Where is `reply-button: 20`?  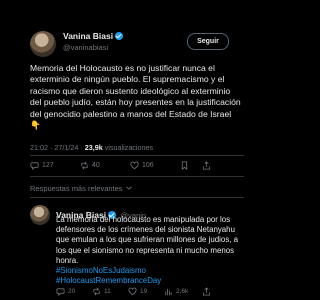
reply-button: 20 is located at coordinates (74, 291).